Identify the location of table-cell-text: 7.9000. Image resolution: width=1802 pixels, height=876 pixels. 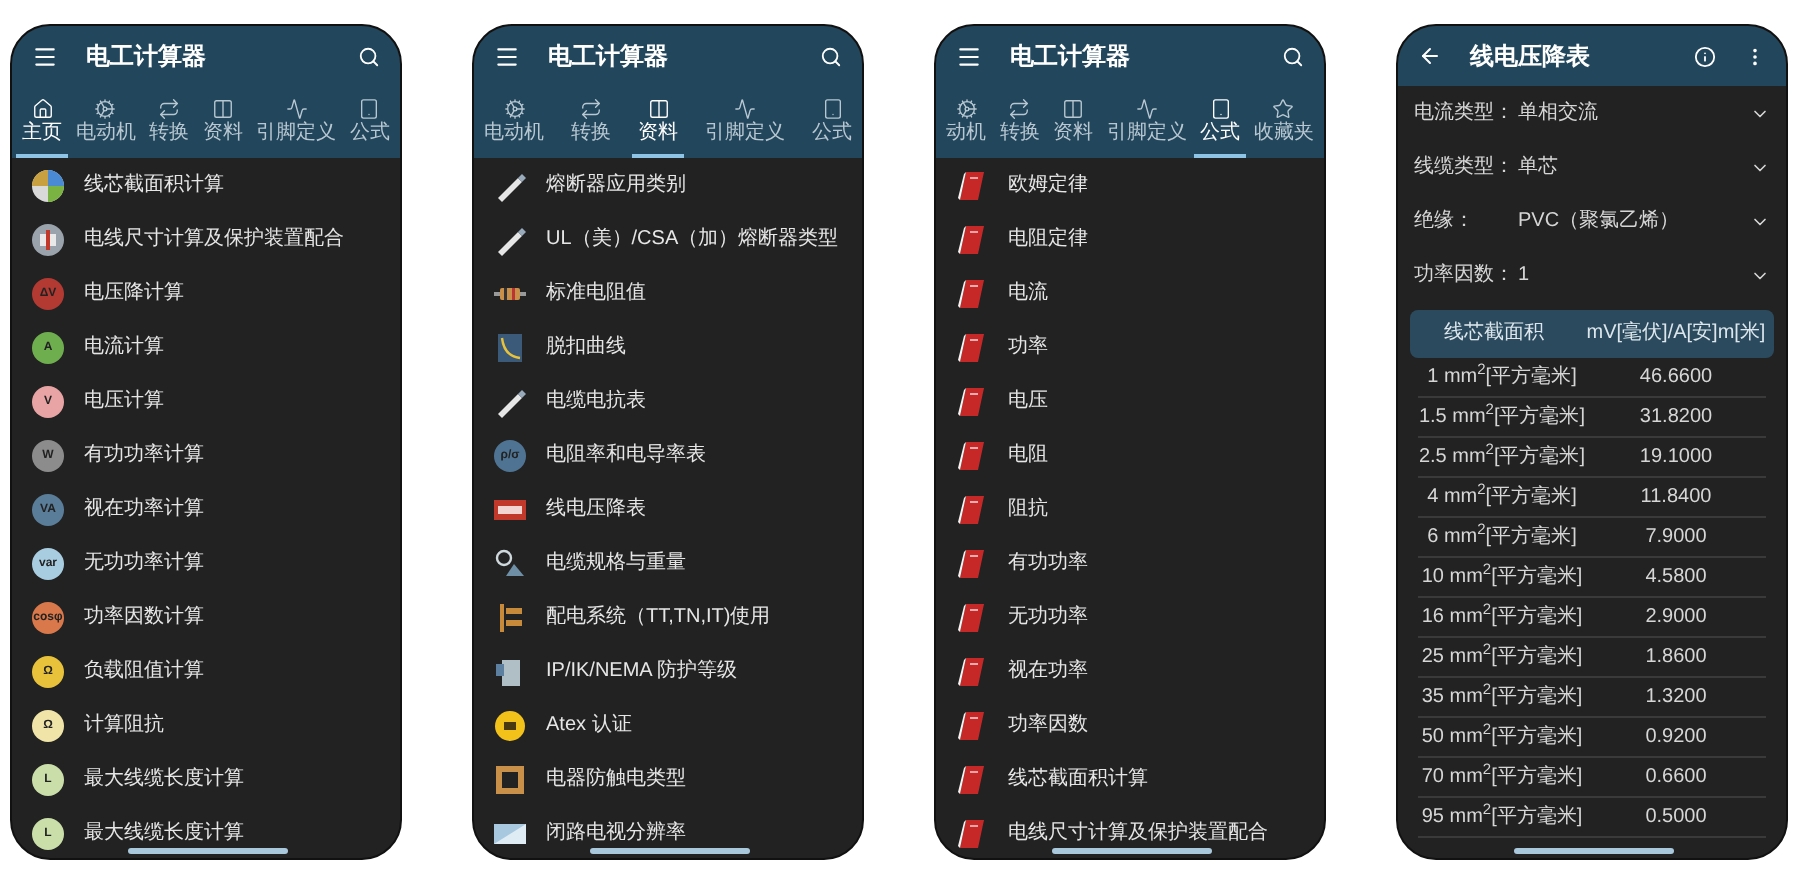
(1676, 538).